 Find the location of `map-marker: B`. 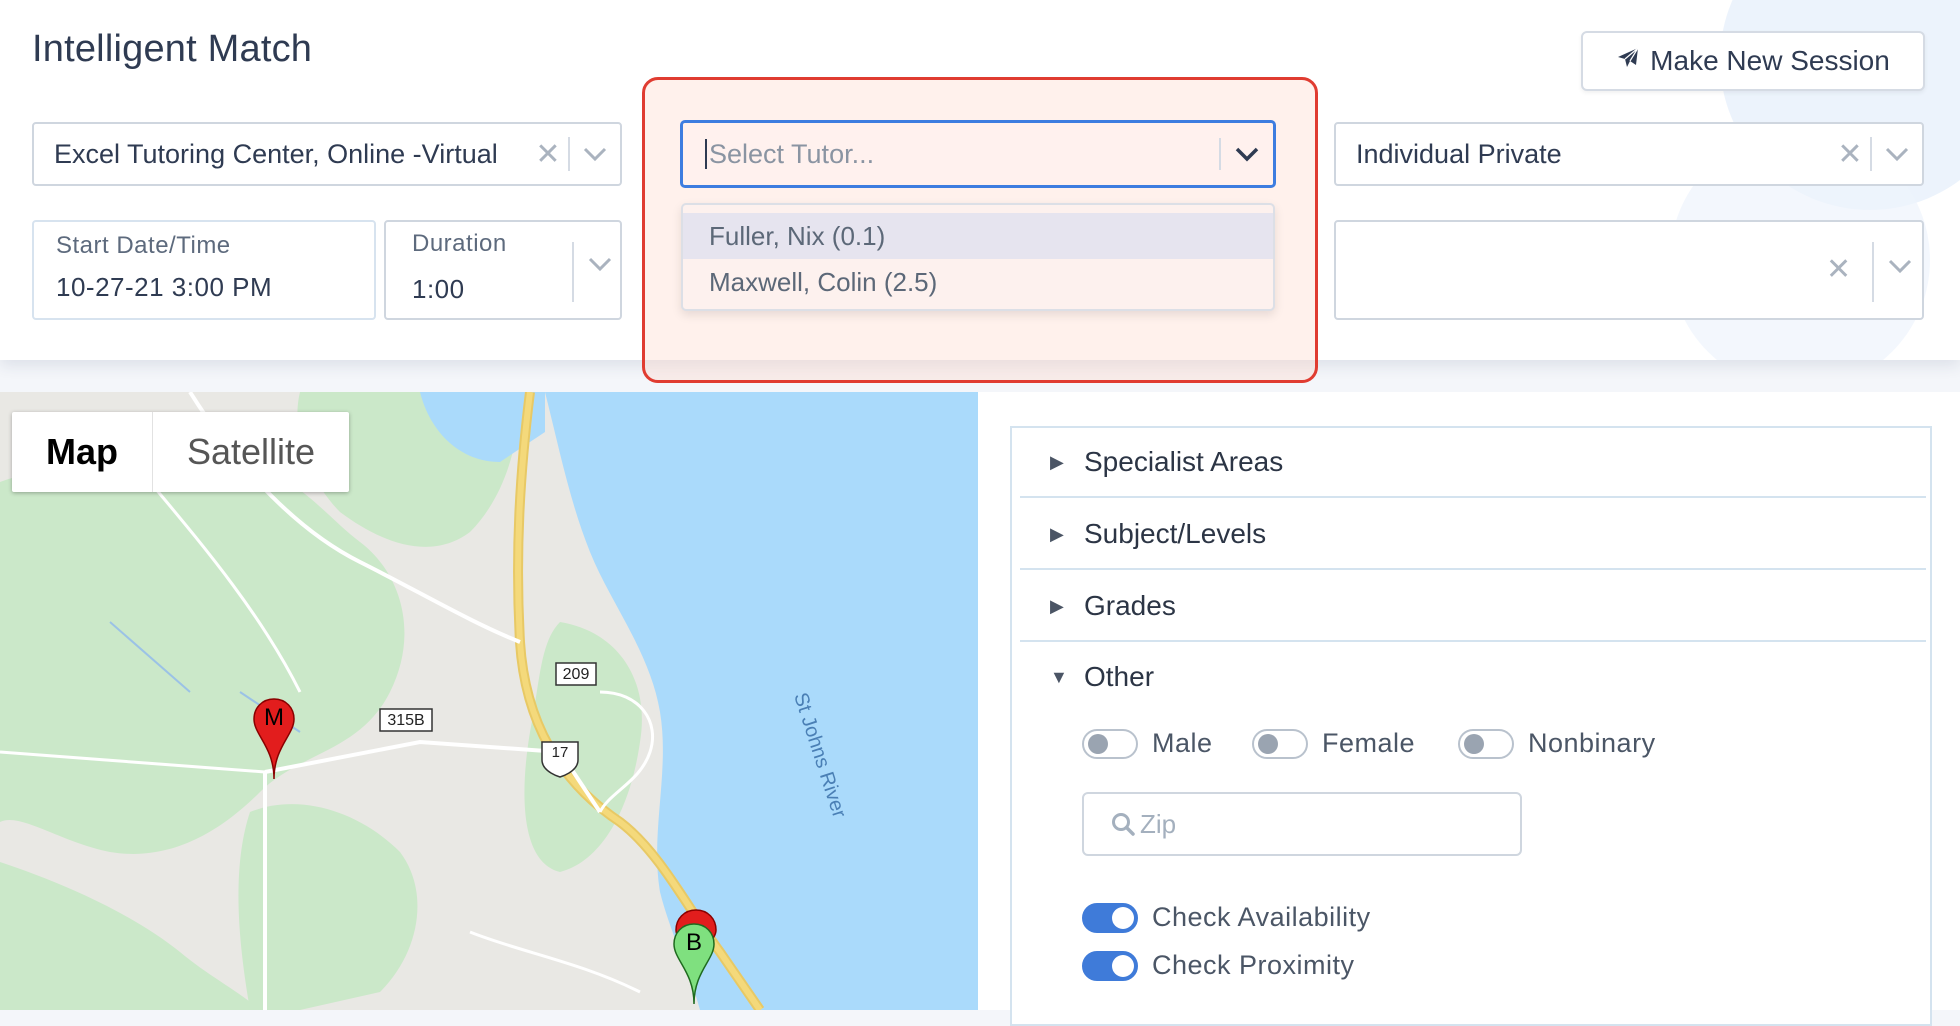

map-marker: B is located at coordinates (694, 966).